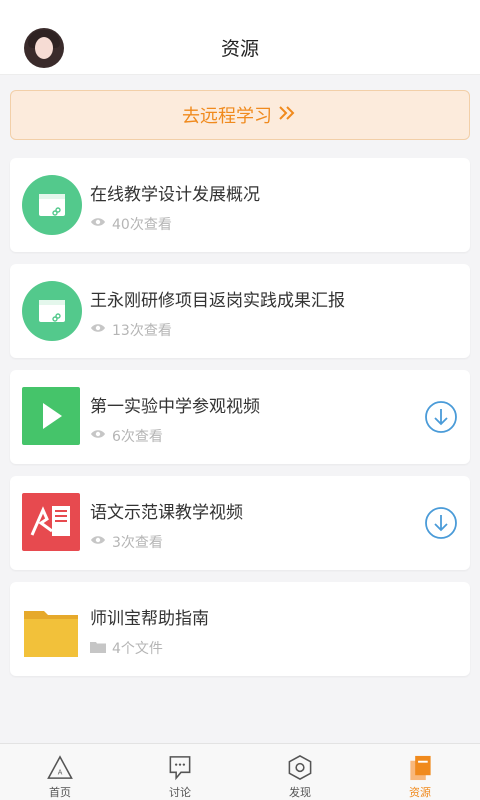  I want to click on resource-meta: 13次查看, so click(131, 330).